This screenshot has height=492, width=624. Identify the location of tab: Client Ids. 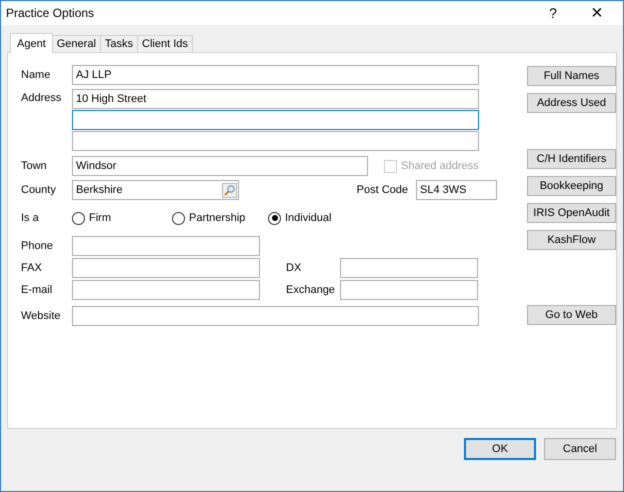
(165, 43).